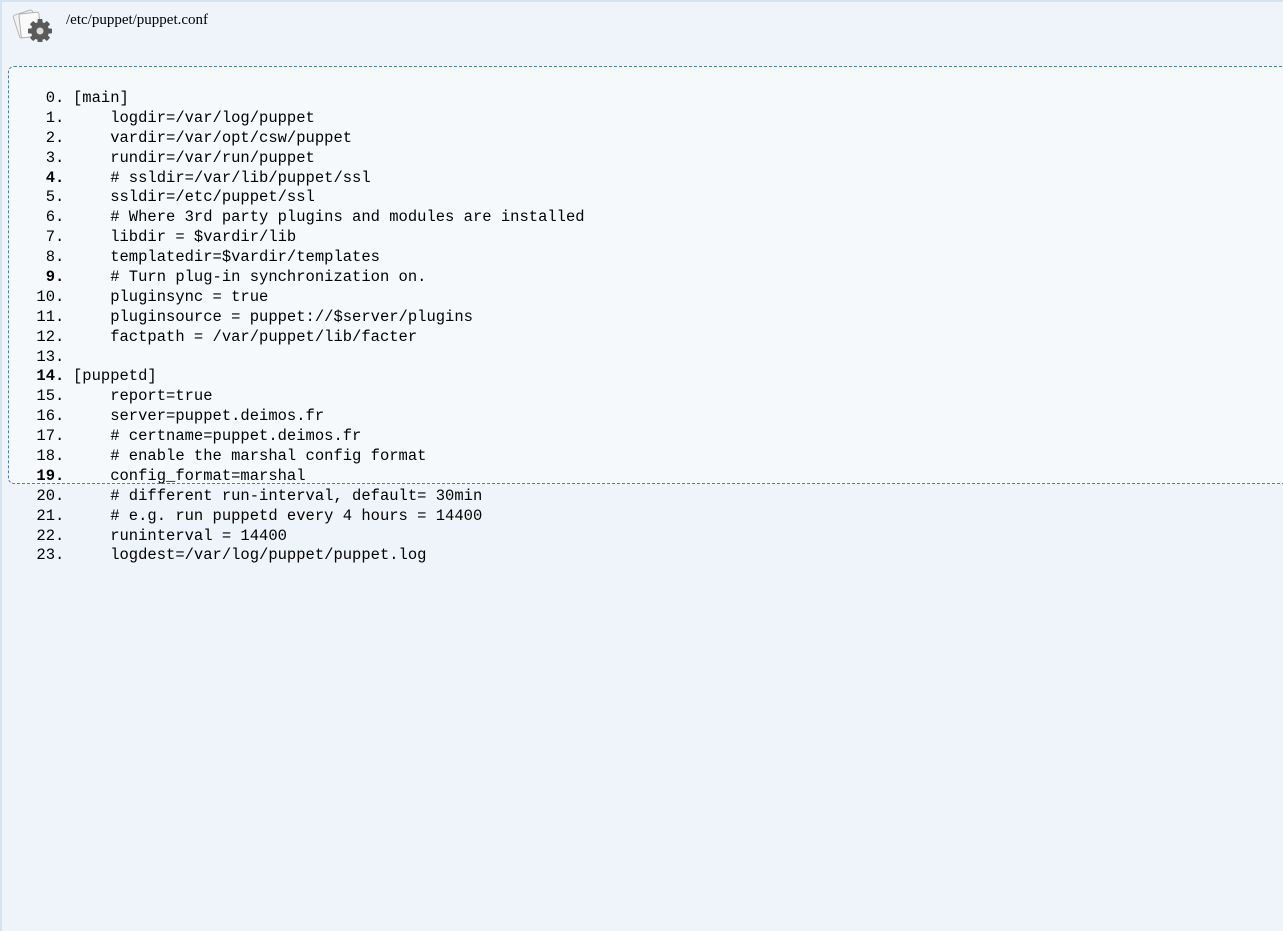 Image resolution: width=1283 pixels, height=931 pixels. Describe the element at coordinates (50, 277) in the screenshot. I see `line-number: 9` at that location.